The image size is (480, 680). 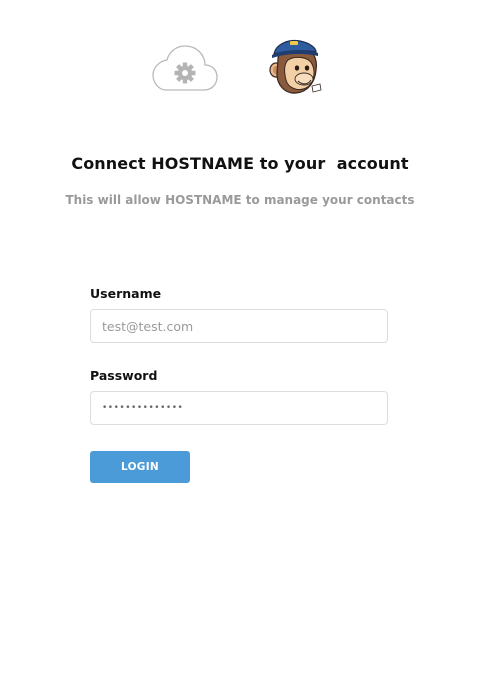 I want to click on cloud-gear-icon, so click(x=185, y=68).